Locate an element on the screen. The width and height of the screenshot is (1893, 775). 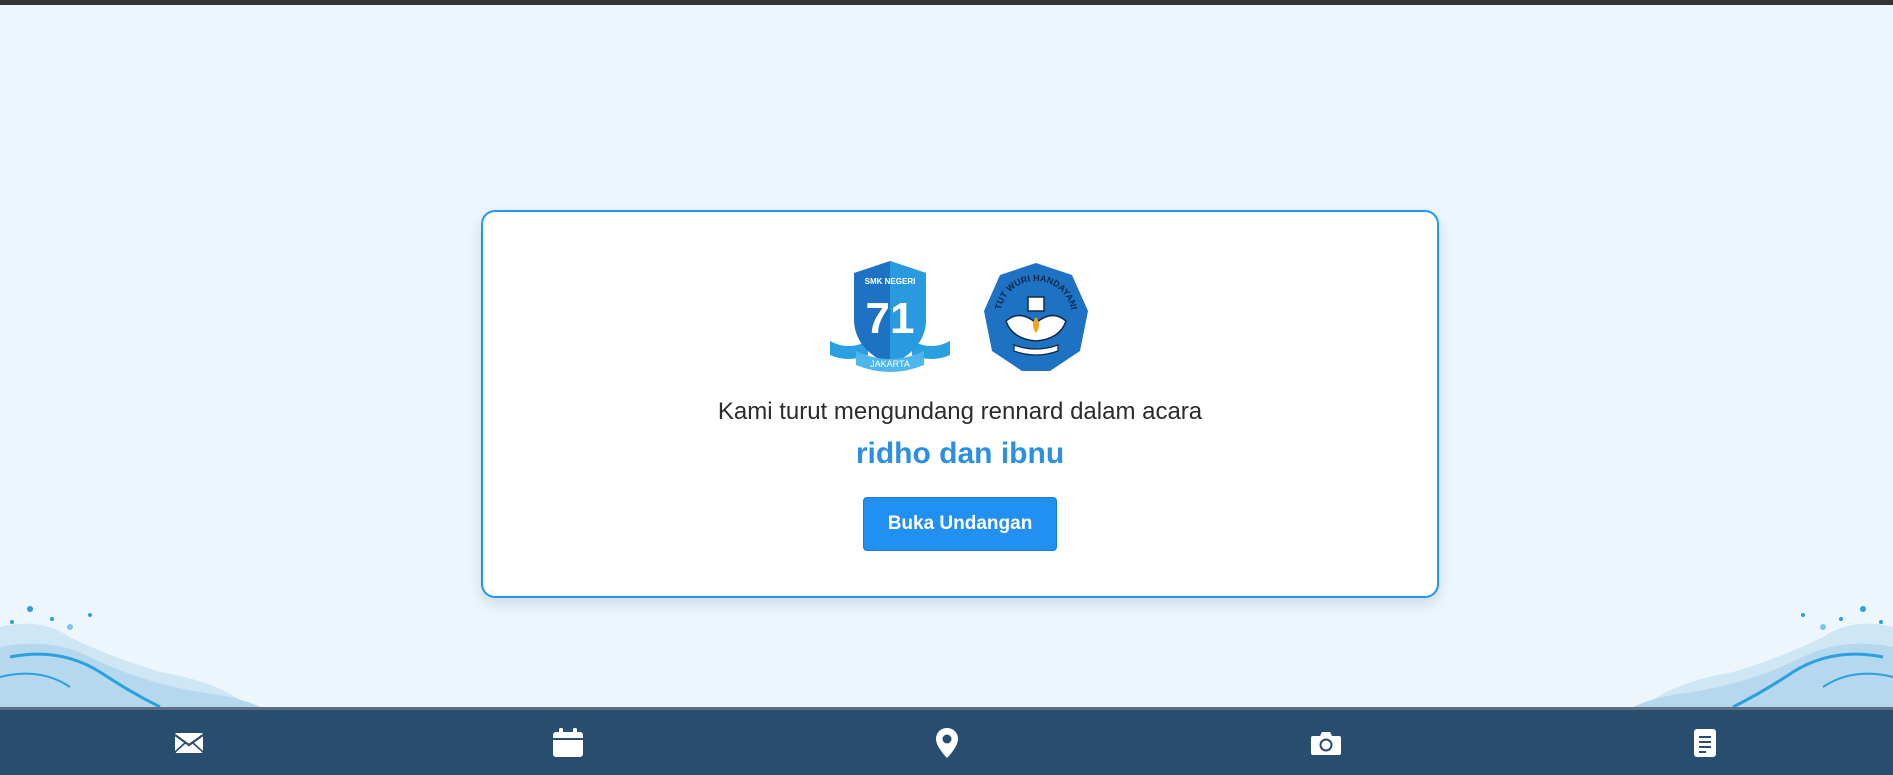
nav-item-envelope is located at coordinates (189, 742).